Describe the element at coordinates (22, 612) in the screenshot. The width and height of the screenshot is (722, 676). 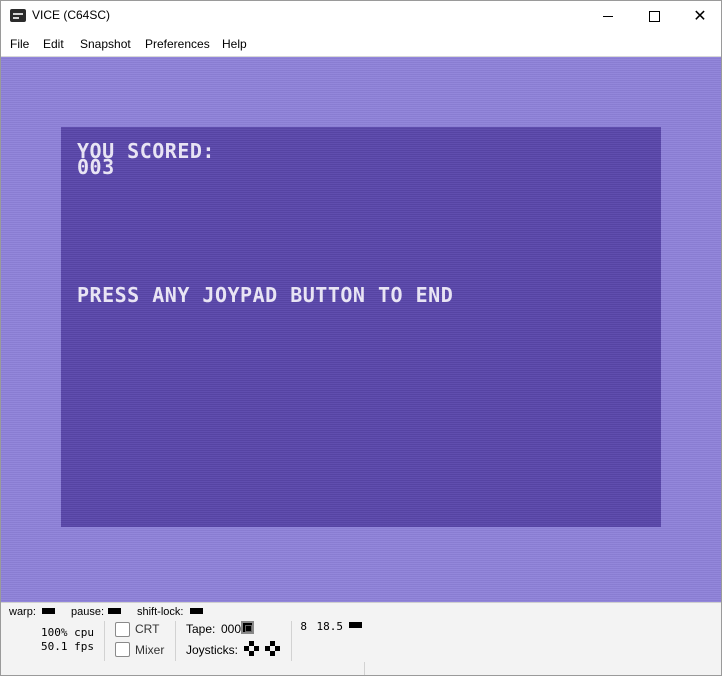
I see `warp-label: warp:` at that location.